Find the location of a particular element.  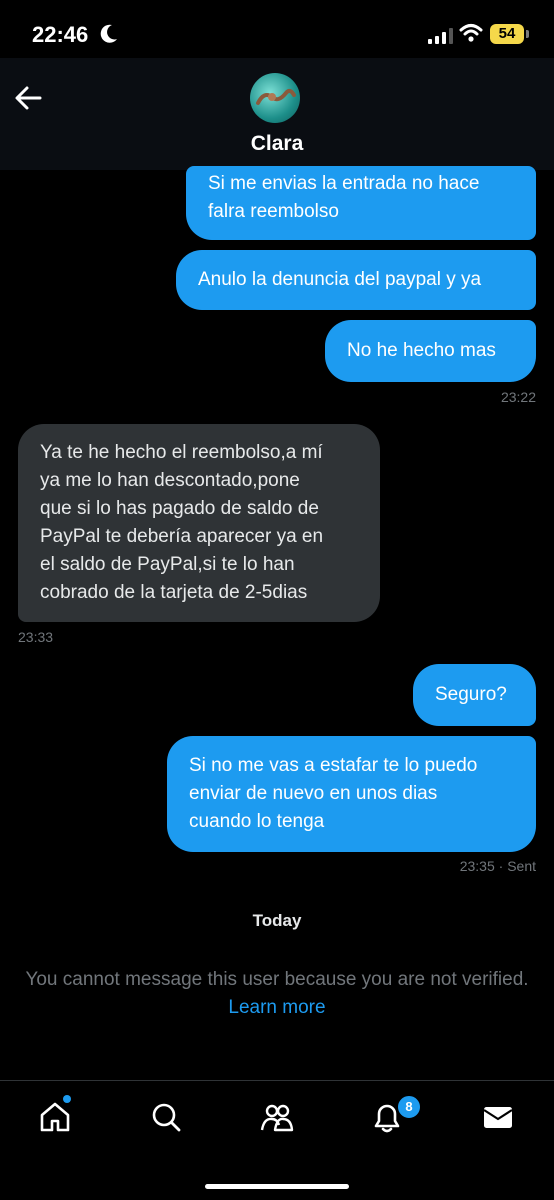

message-line: PayPal te debería aparecer ya en is located at coordinates (182, 536).